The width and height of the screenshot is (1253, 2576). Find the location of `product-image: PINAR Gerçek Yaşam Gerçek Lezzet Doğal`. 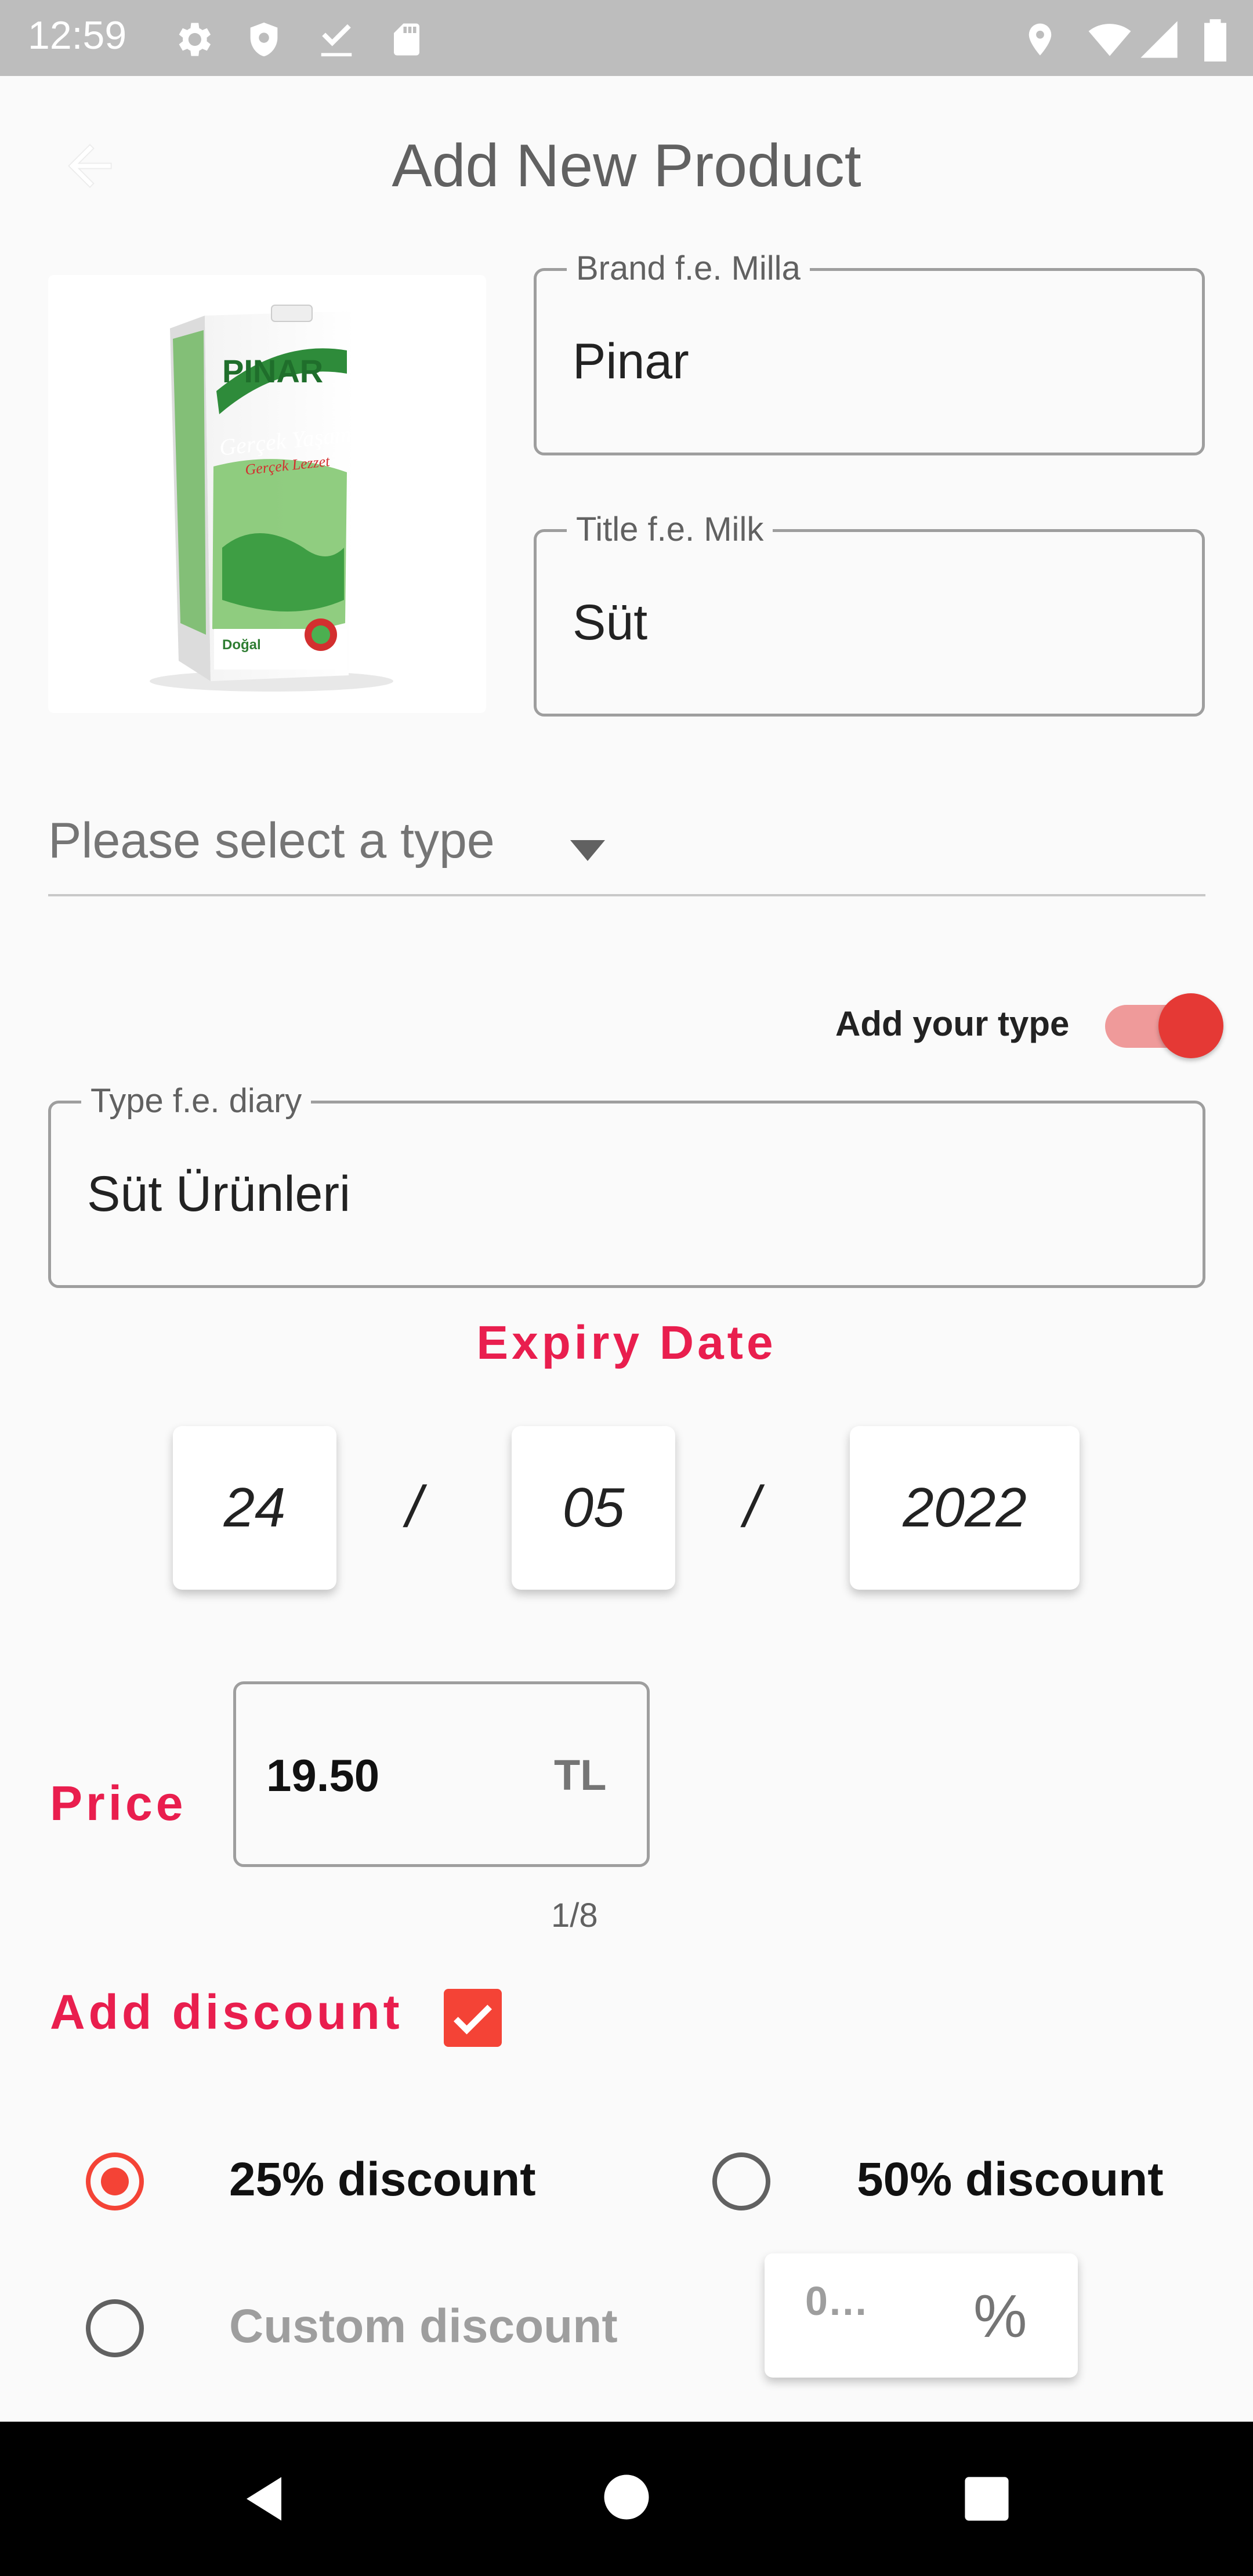

product-image: PINAR Gerçek Yaşam Gerçek Lezzet Doğal is located at coordinates (267, 494).